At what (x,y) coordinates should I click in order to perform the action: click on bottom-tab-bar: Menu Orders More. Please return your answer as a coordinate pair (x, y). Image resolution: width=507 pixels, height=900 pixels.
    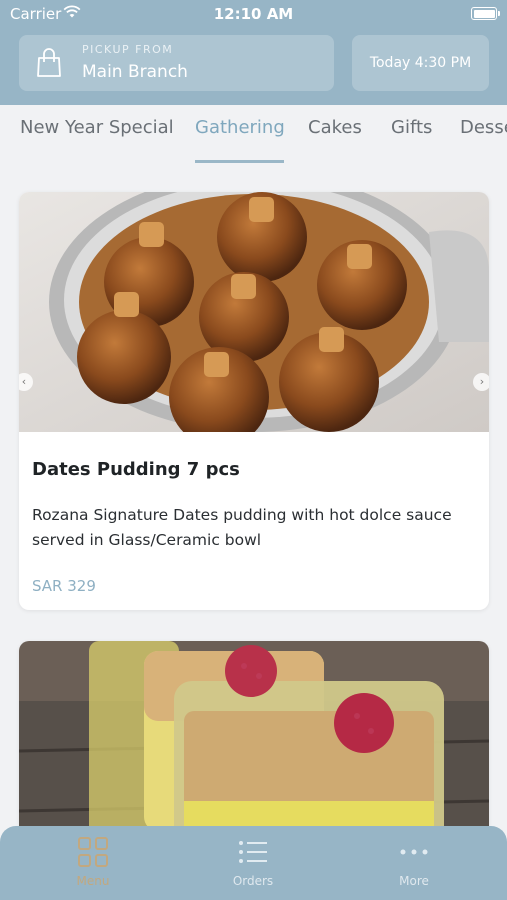
    Looking at the image, I should click on (253, 863).